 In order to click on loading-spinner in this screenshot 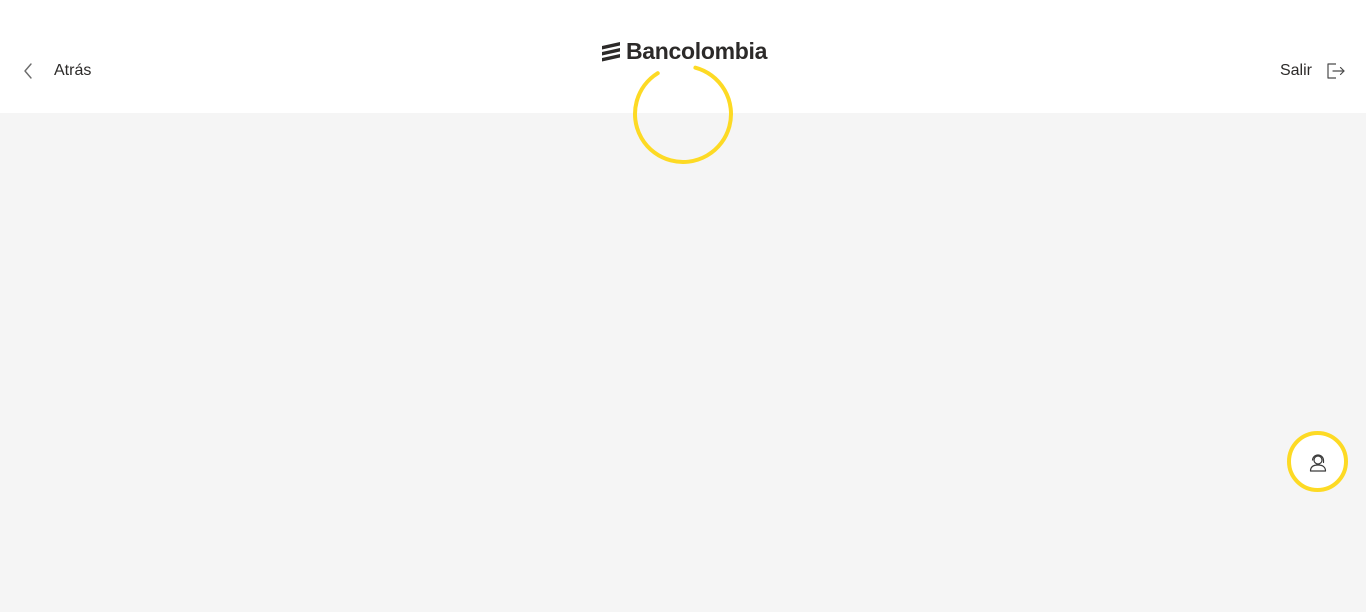, I will do `click(683, 114)`.